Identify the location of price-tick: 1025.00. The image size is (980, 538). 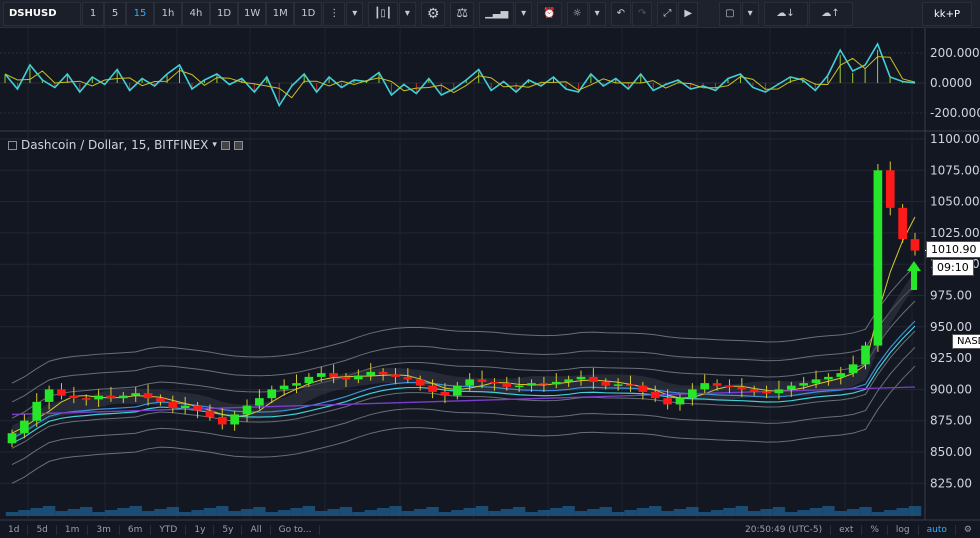
(955, 233).